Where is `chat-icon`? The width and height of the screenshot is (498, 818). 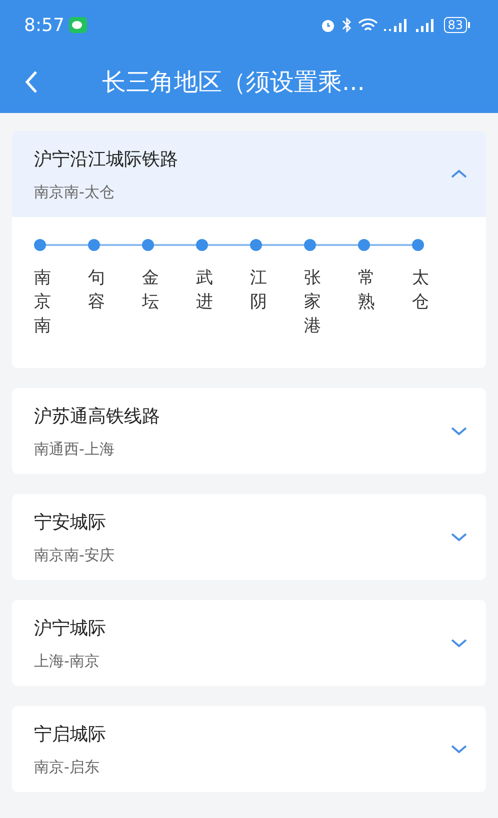 chat-icon is located at coordinates (78, 25).